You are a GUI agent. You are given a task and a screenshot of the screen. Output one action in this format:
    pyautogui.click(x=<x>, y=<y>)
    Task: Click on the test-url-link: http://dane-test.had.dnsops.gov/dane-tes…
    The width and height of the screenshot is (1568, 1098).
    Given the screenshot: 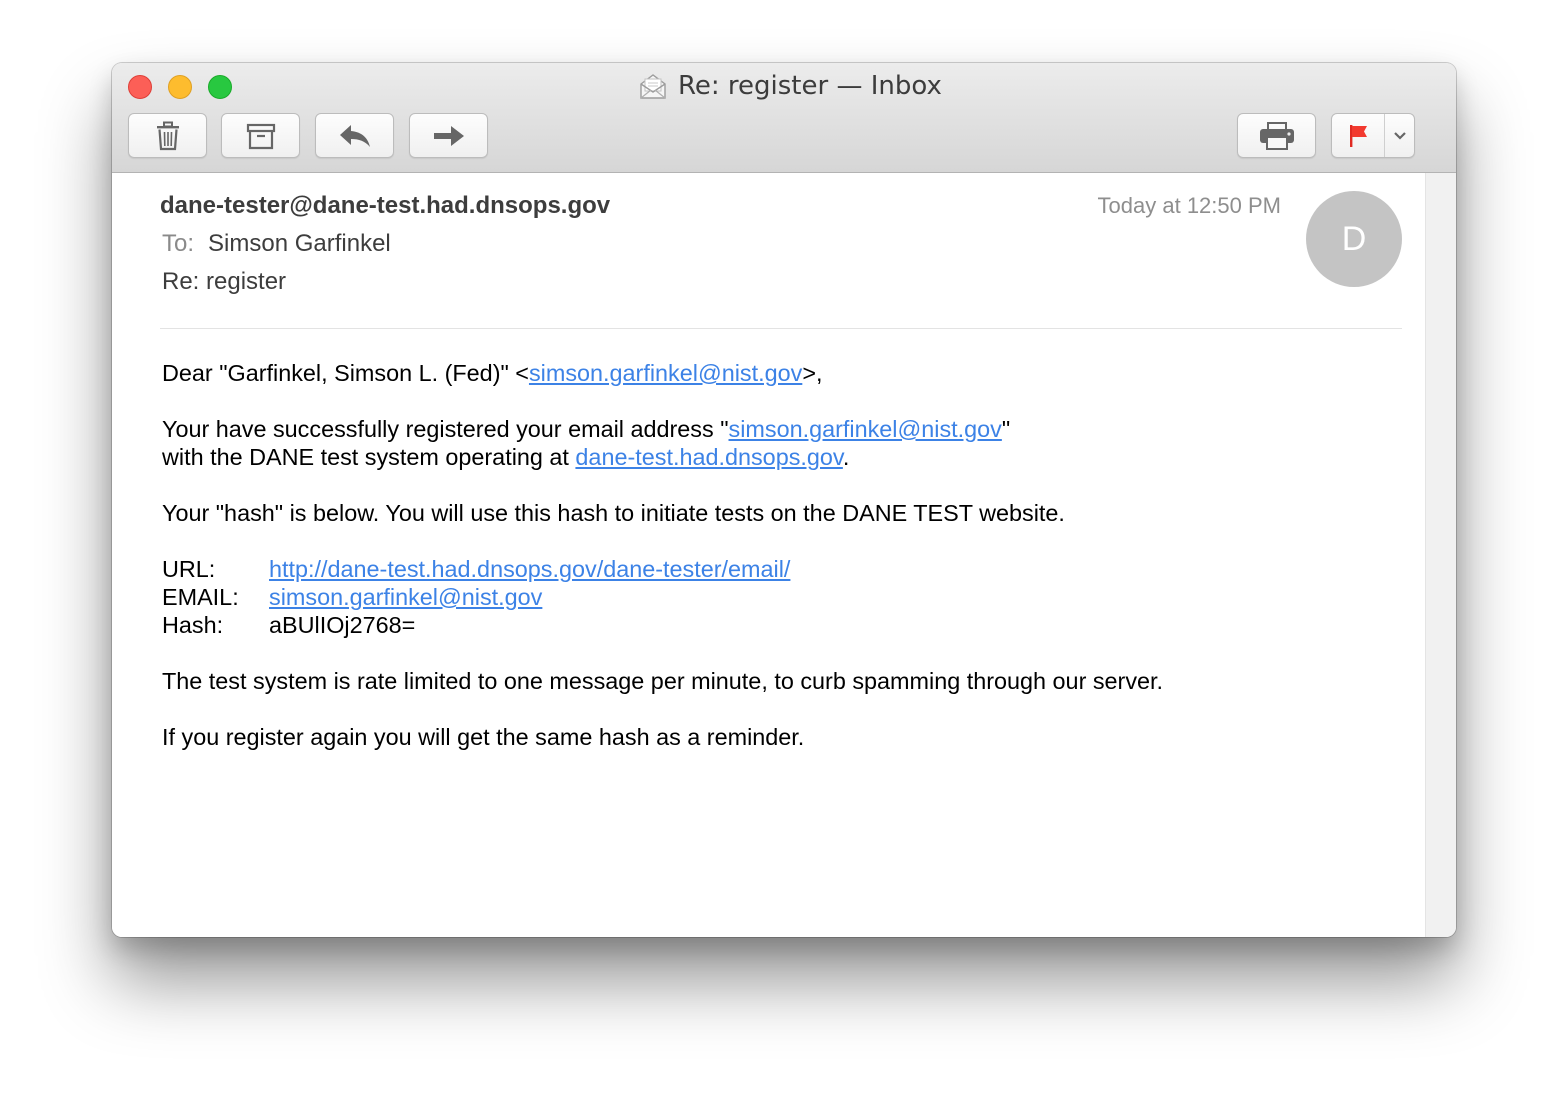 What is the action you would take?
    pyautogui.click(x=529, y=569)
    